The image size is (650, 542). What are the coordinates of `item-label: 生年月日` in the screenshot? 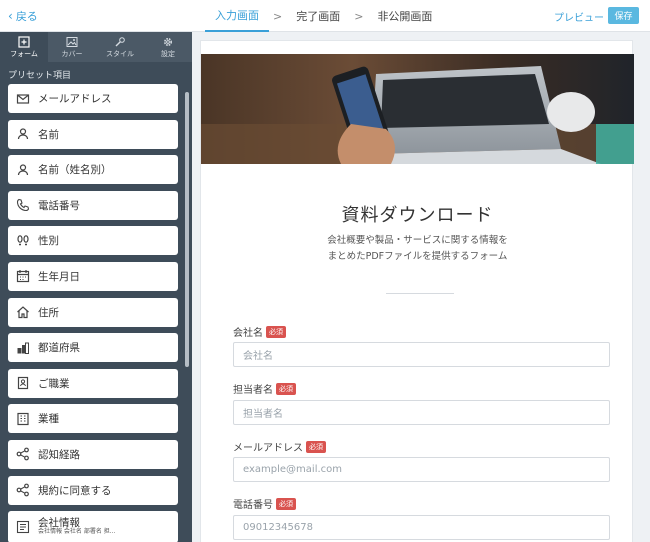 It's located at (59, 276).